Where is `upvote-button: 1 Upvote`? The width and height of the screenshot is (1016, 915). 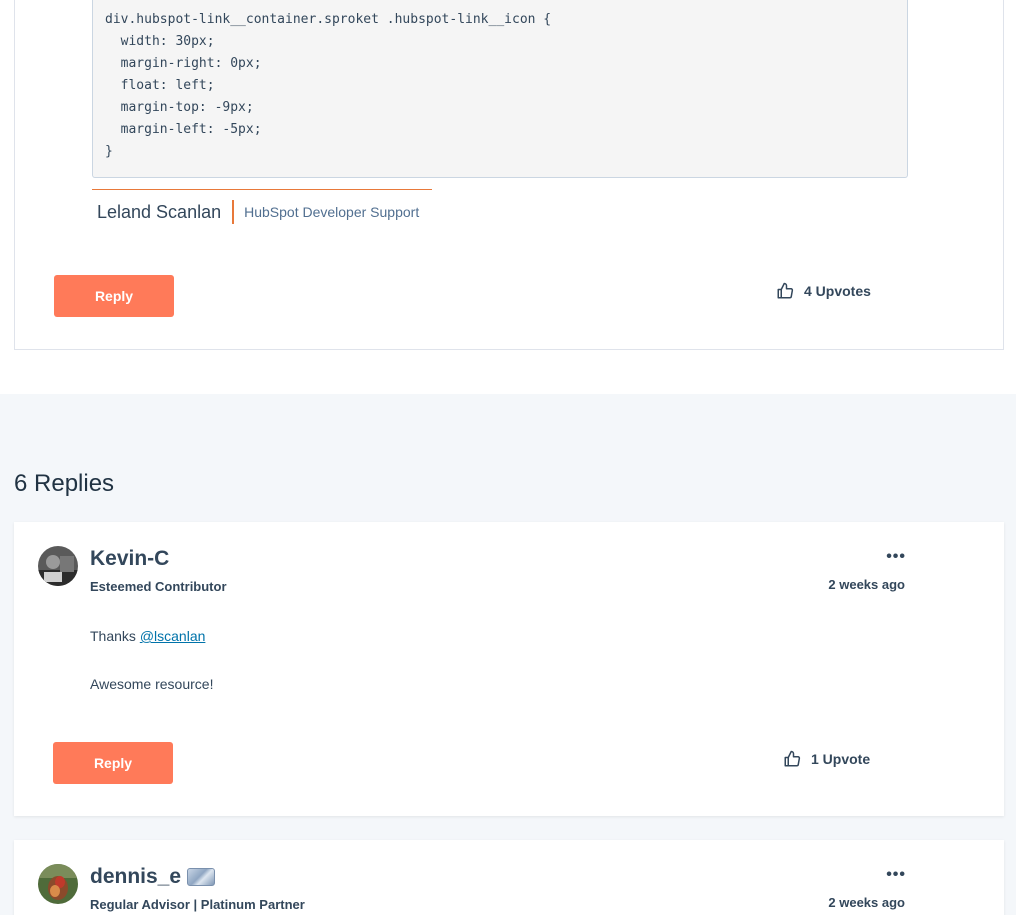 upvote-button: 1 Upvote is located at coordinates (826, 759).